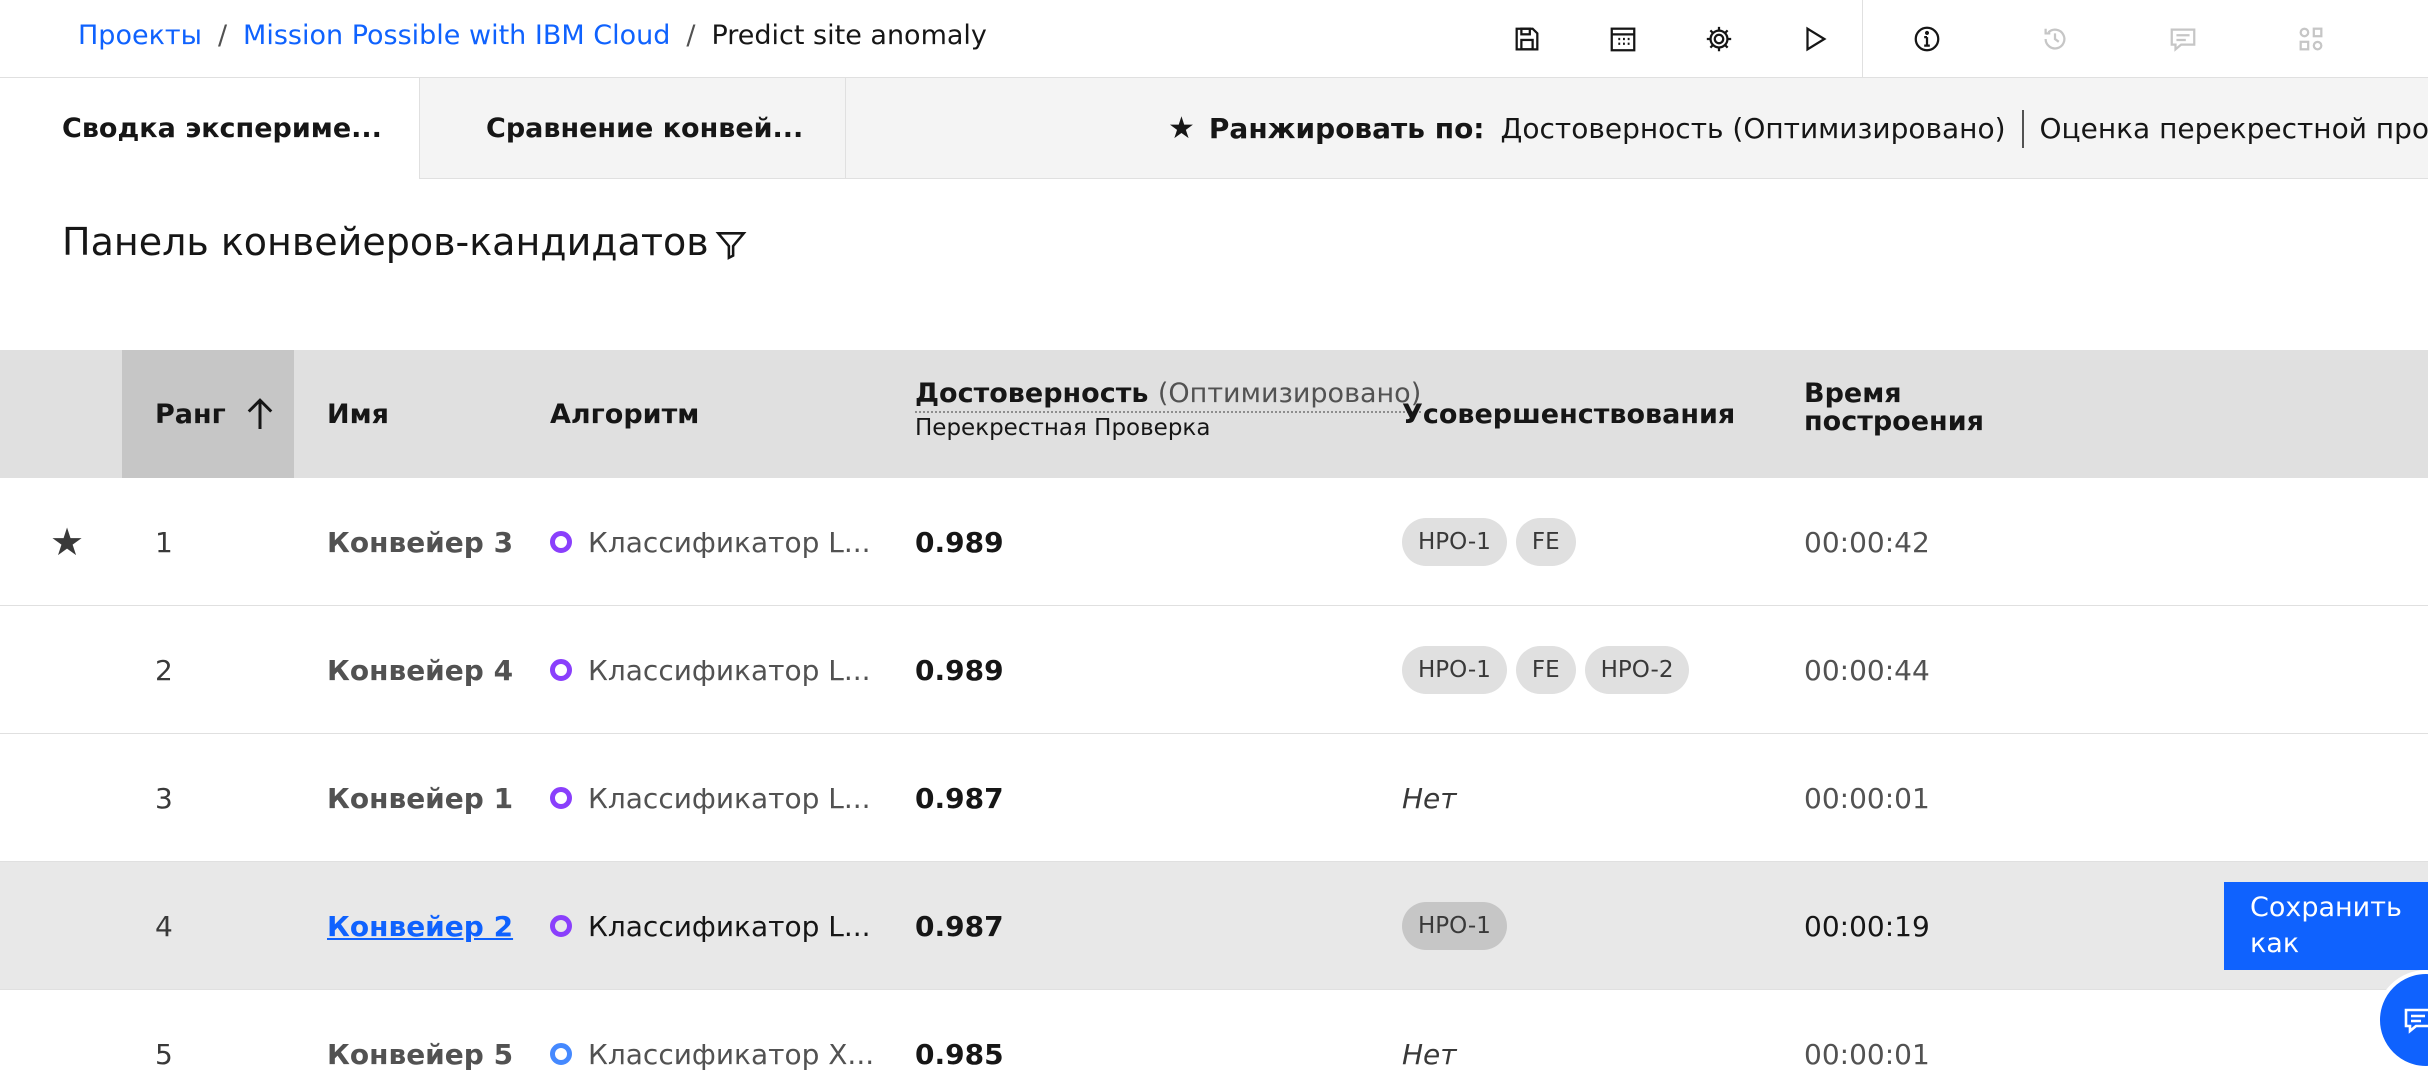 The width and height of the screenshot is (2428, 1084). I want to click on column-header-accuracy-note: (Оптимизировано), so click(1289, 393).